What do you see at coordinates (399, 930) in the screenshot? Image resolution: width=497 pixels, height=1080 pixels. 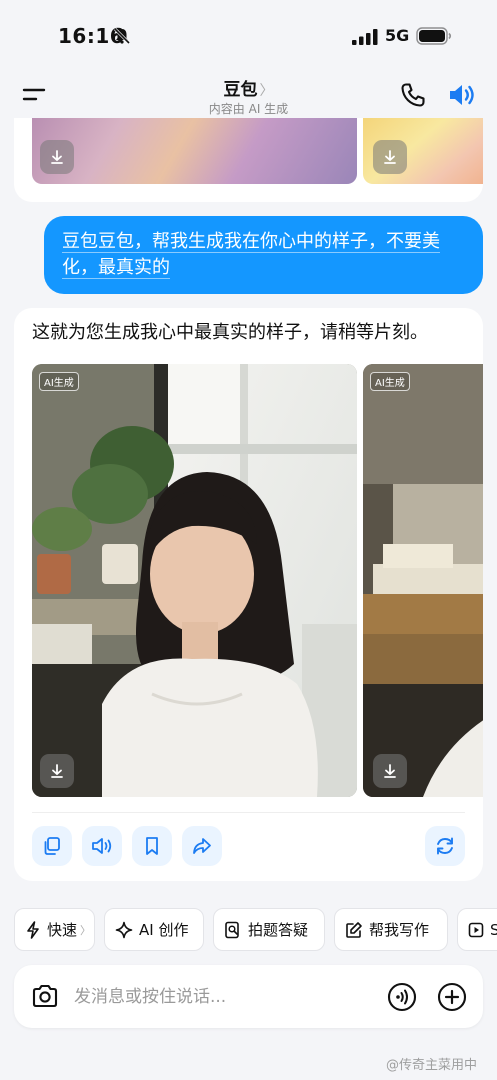 I see `quick-chip-label: 帮我写作` at bounding box center [399, 930].